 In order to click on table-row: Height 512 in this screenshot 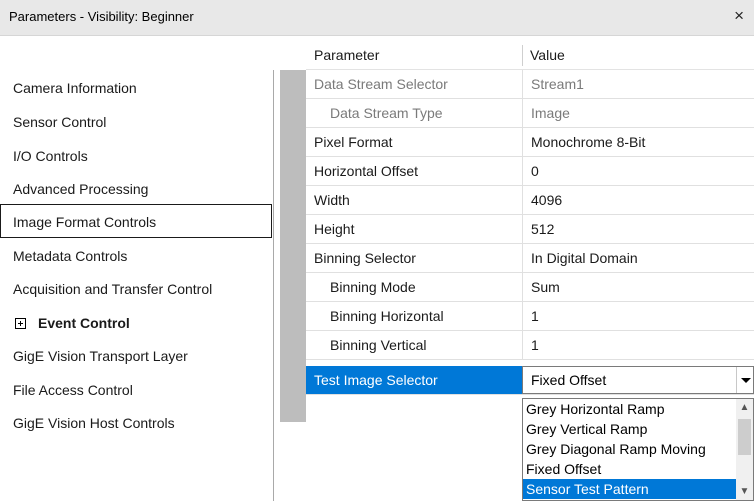, I will do `click(530, 229)`.